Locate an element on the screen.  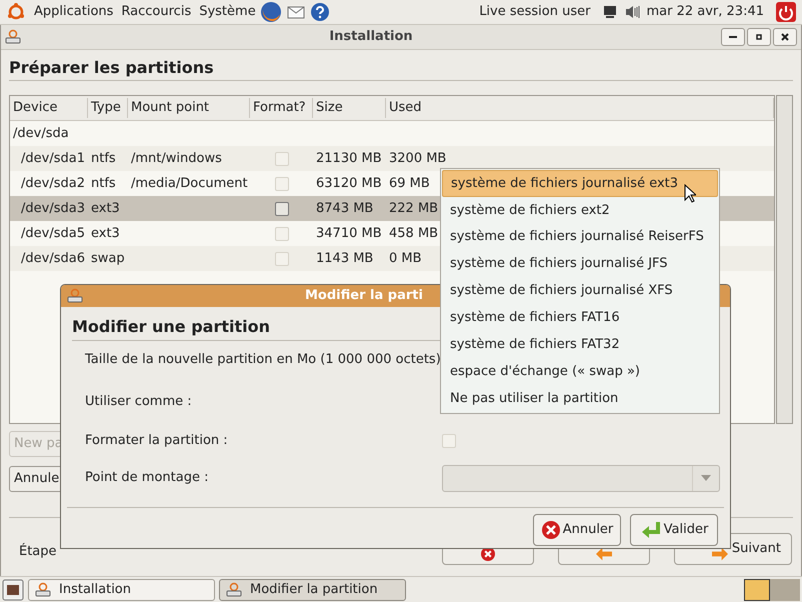
dialog-heading: Modifier une partition is located at coordinates (171, 326).